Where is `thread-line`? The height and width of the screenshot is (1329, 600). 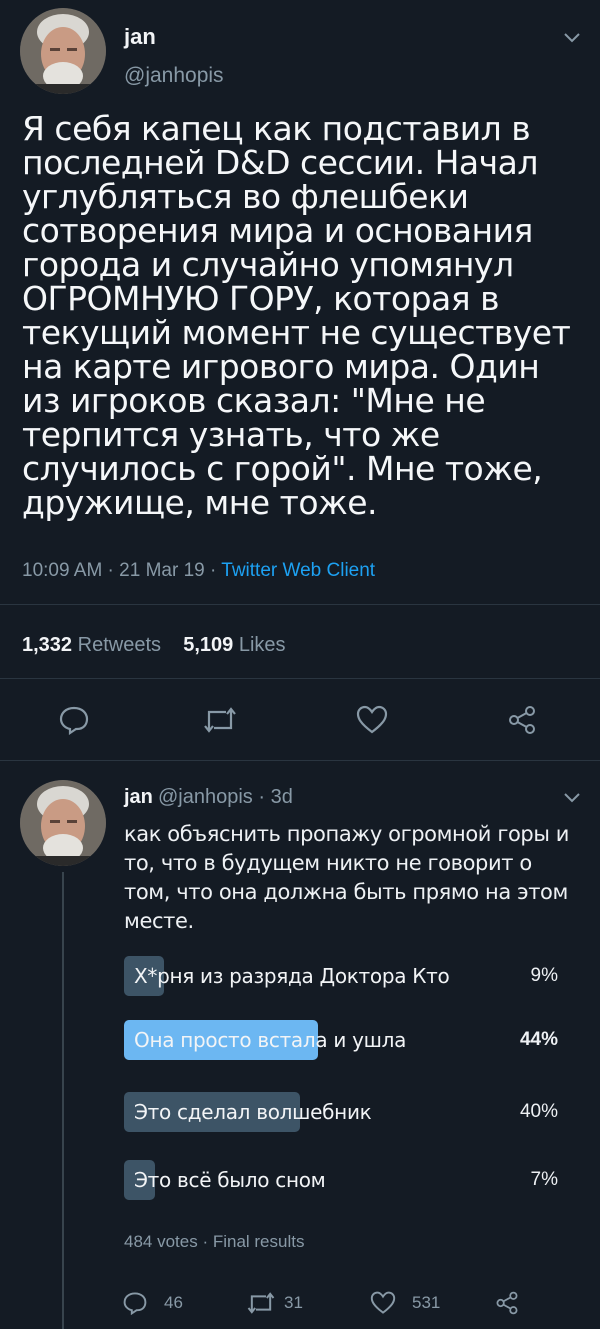 thread-line is located at coordinates (63, 1100).